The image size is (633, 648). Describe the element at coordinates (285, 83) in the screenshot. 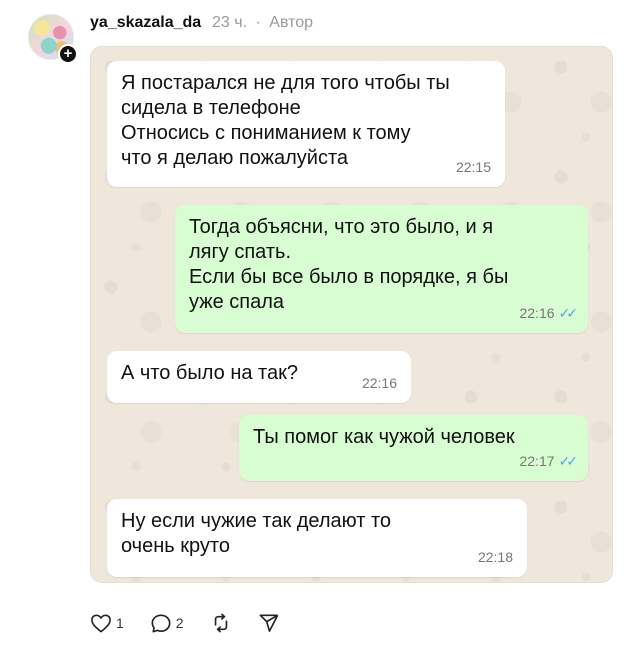

I see `message-line: Я постарался не для того чтобы ты` at that location.